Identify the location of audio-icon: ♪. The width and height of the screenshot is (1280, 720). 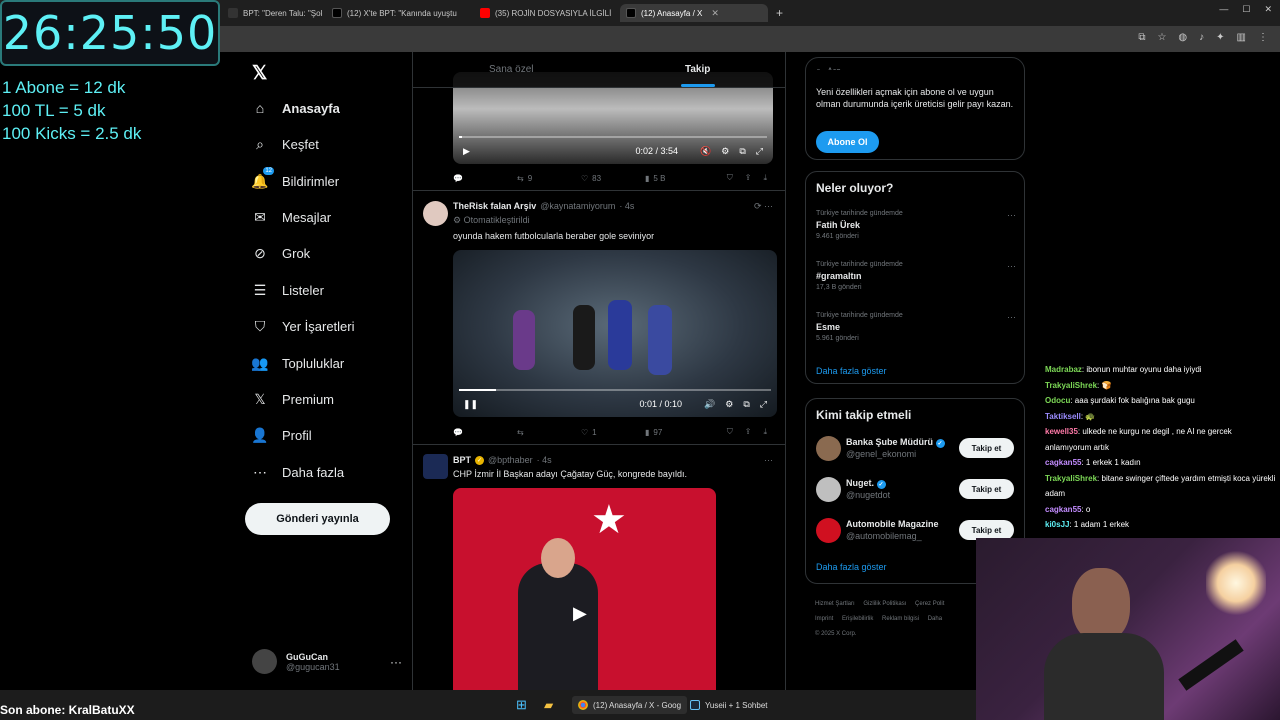
(1201, 37).